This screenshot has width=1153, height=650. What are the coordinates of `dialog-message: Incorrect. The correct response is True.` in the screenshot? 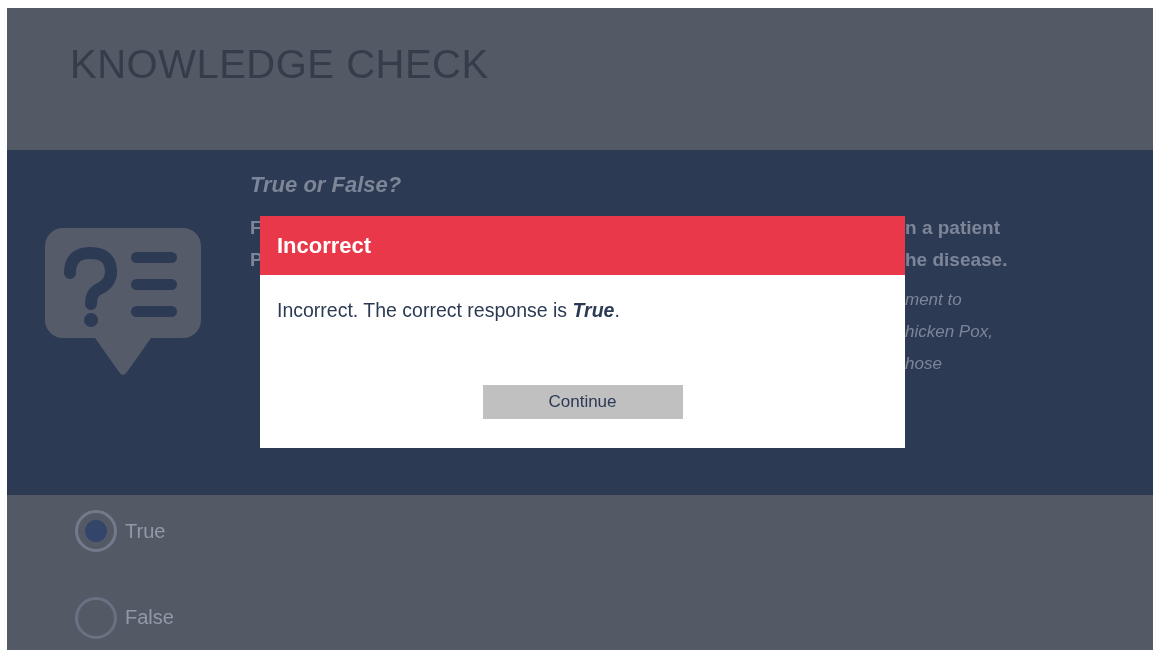 It's located at (449, 310).